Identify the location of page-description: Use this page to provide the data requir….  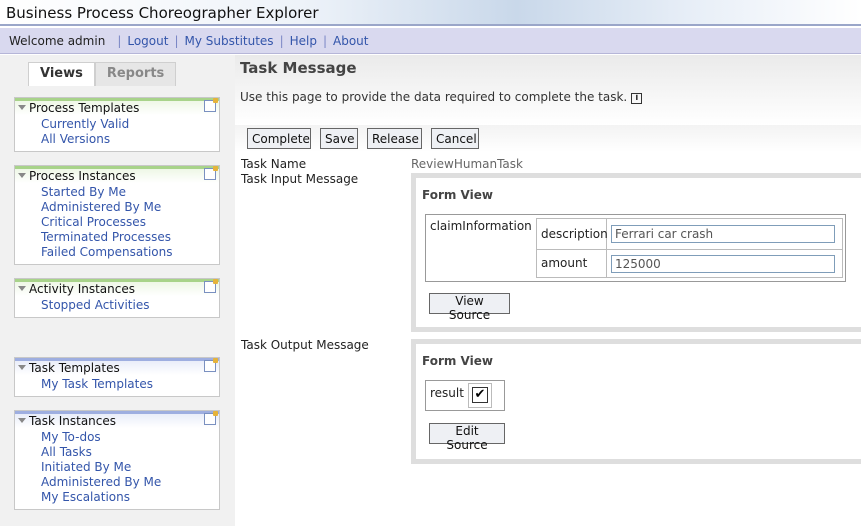
(441, 97).